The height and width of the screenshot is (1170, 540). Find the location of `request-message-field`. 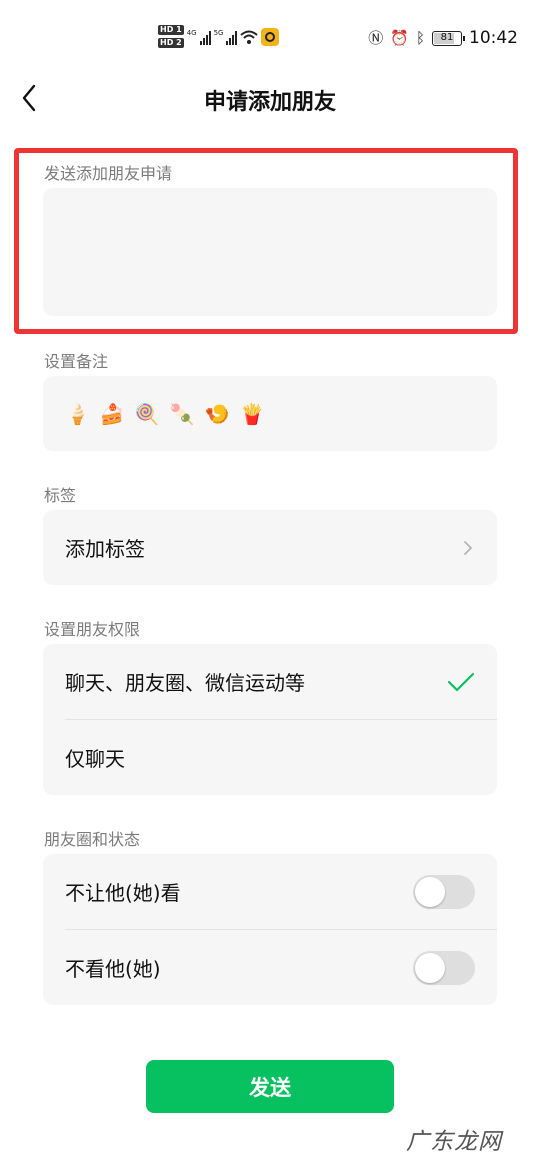

request-message-field is located at coordinates (270, 252).